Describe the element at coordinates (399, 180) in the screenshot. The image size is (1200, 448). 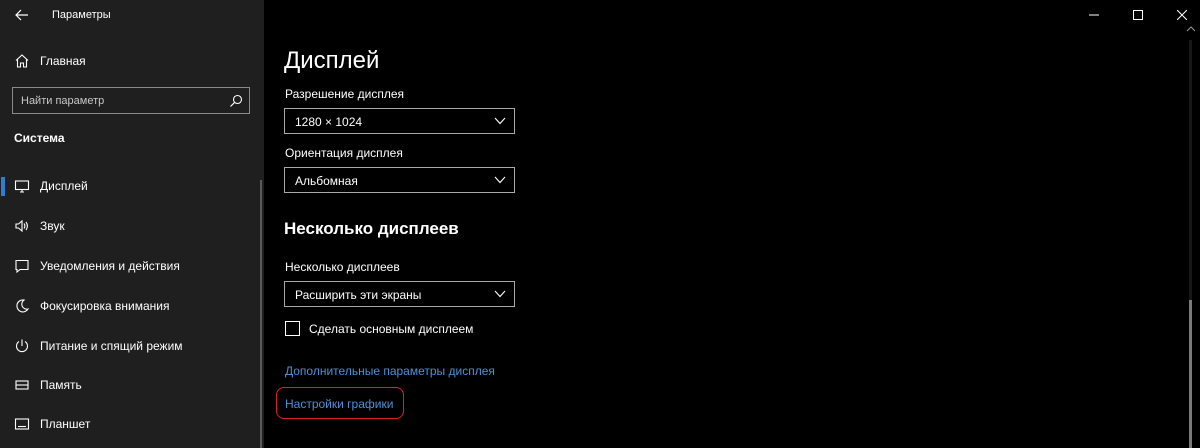
I see `orientation-dropdown: Альбомная` at that location.